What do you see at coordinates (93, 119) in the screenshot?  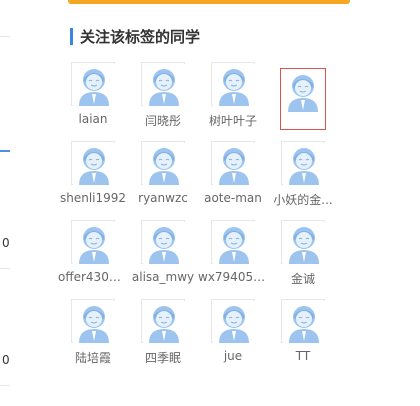 I see `user-name-link: laian` at bounding box center [93, 119].